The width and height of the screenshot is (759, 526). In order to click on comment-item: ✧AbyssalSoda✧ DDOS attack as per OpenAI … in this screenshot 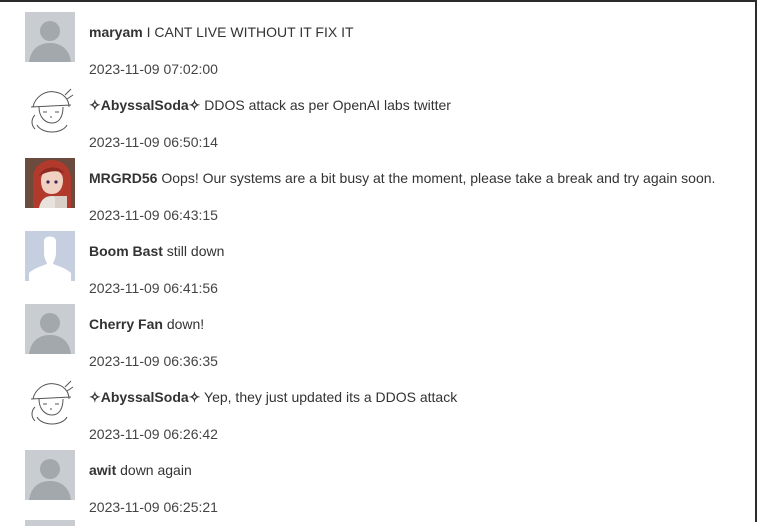, I will do `click(385, 121)`.